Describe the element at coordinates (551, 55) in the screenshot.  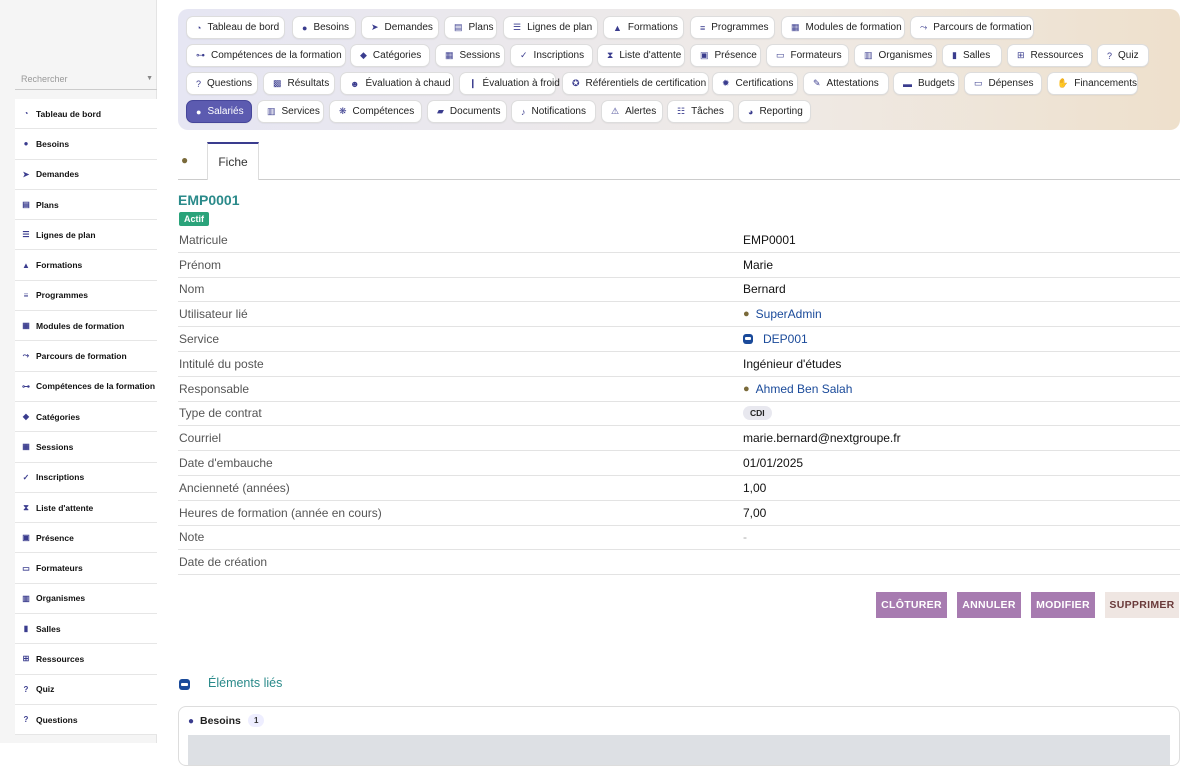
I see `tab-13: ✓ Inscriptions` at that location.